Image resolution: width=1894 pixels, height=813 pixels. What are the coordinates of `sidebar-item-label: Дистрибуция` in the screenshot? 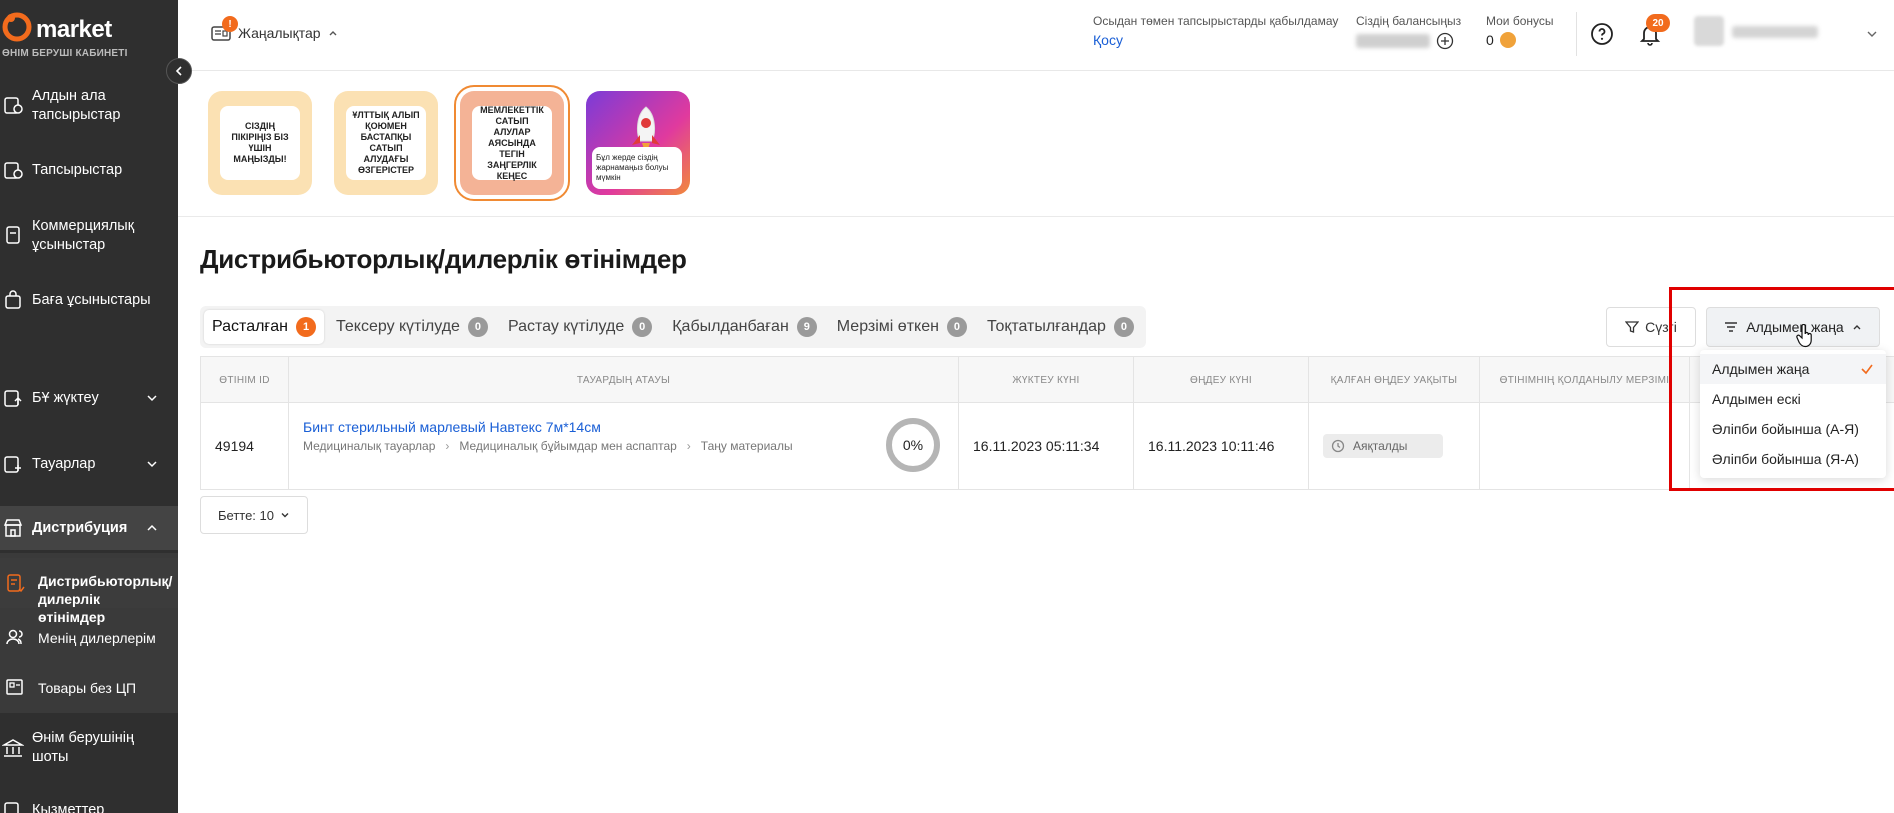 It's located at (80, 527).